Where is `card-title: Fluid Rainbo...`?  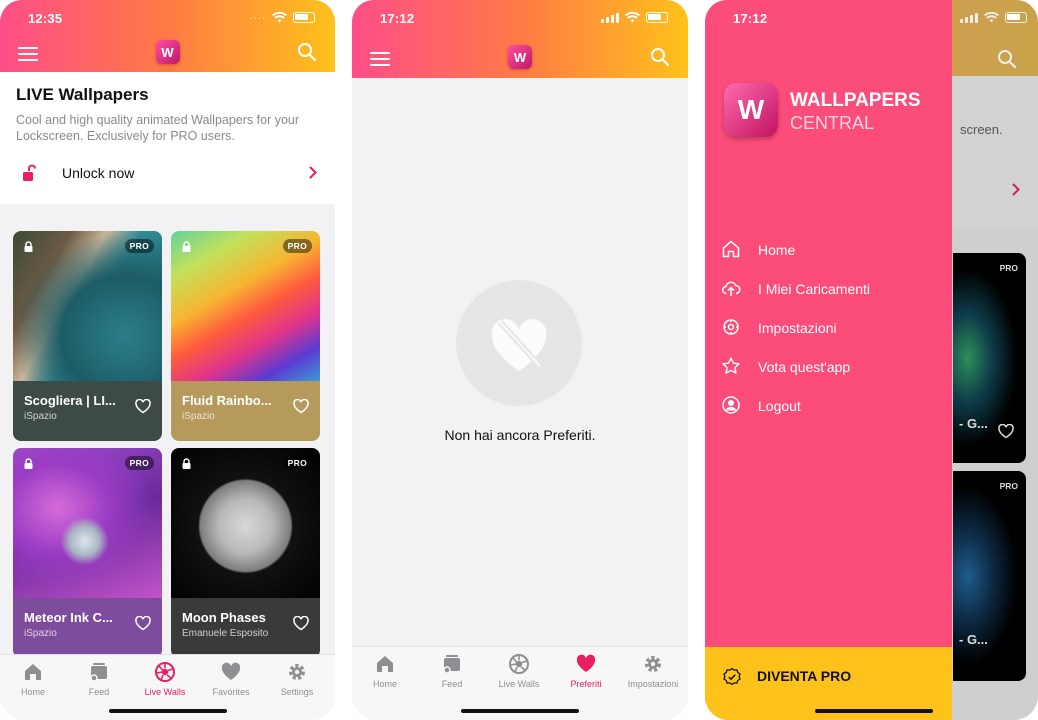
card-title: Fluid Rainbo... is located at coordinates (227, 400).